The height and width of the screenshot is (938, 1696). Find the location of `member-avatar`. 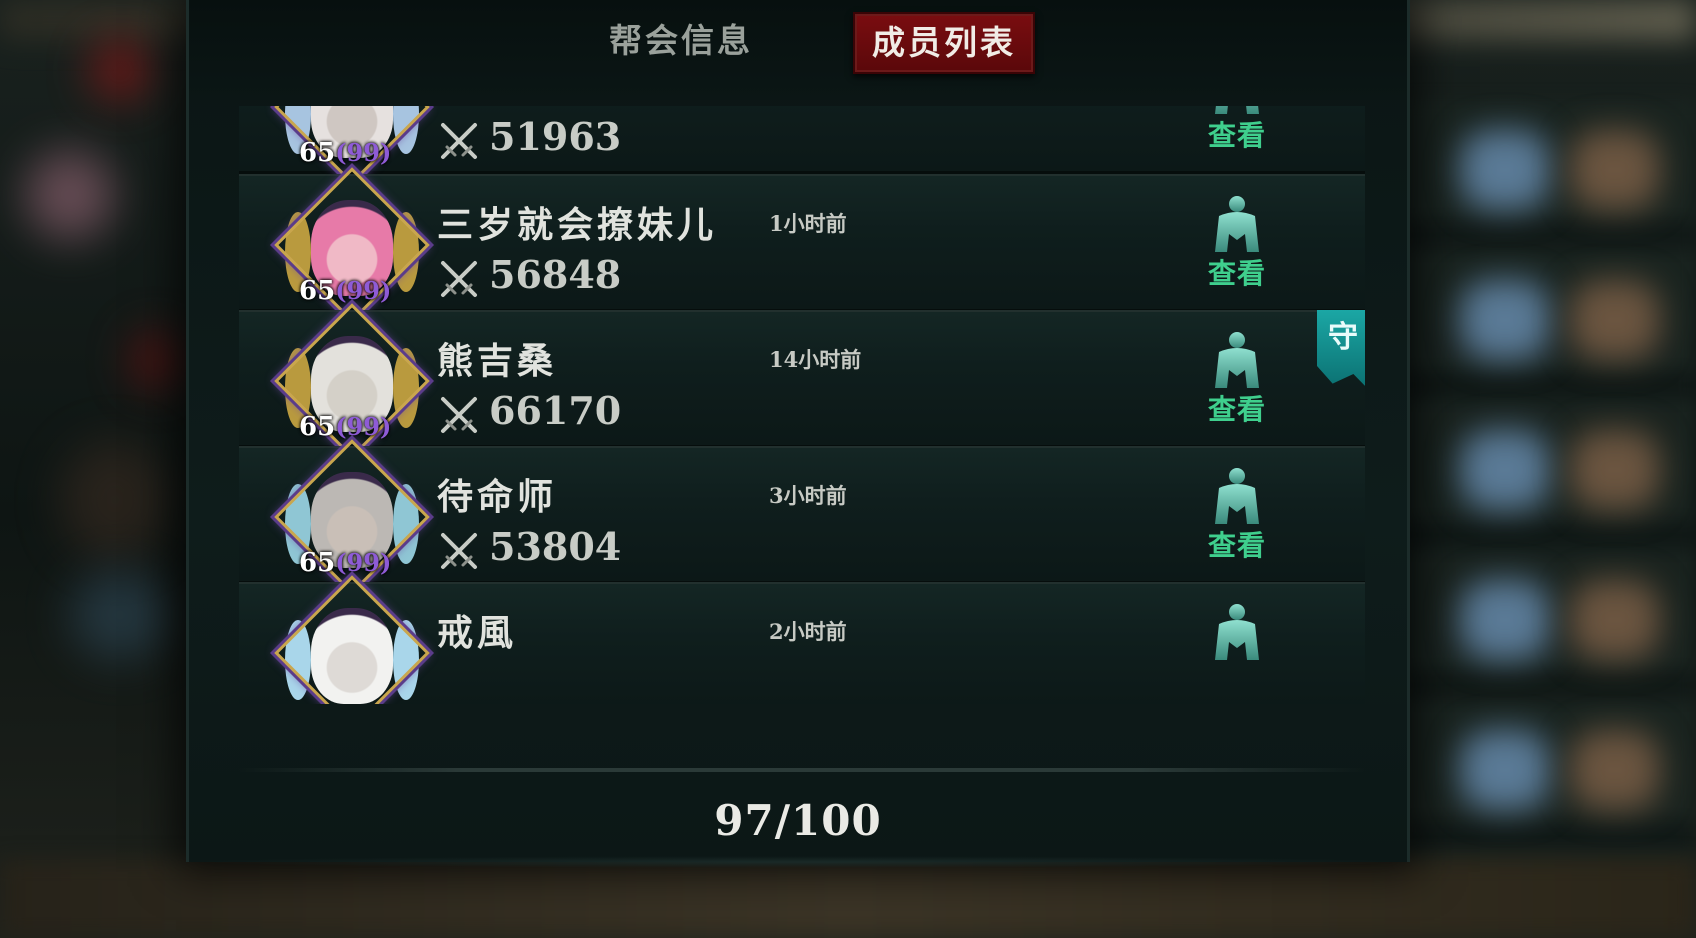

member-avatar is located at coordinates (352, 639).